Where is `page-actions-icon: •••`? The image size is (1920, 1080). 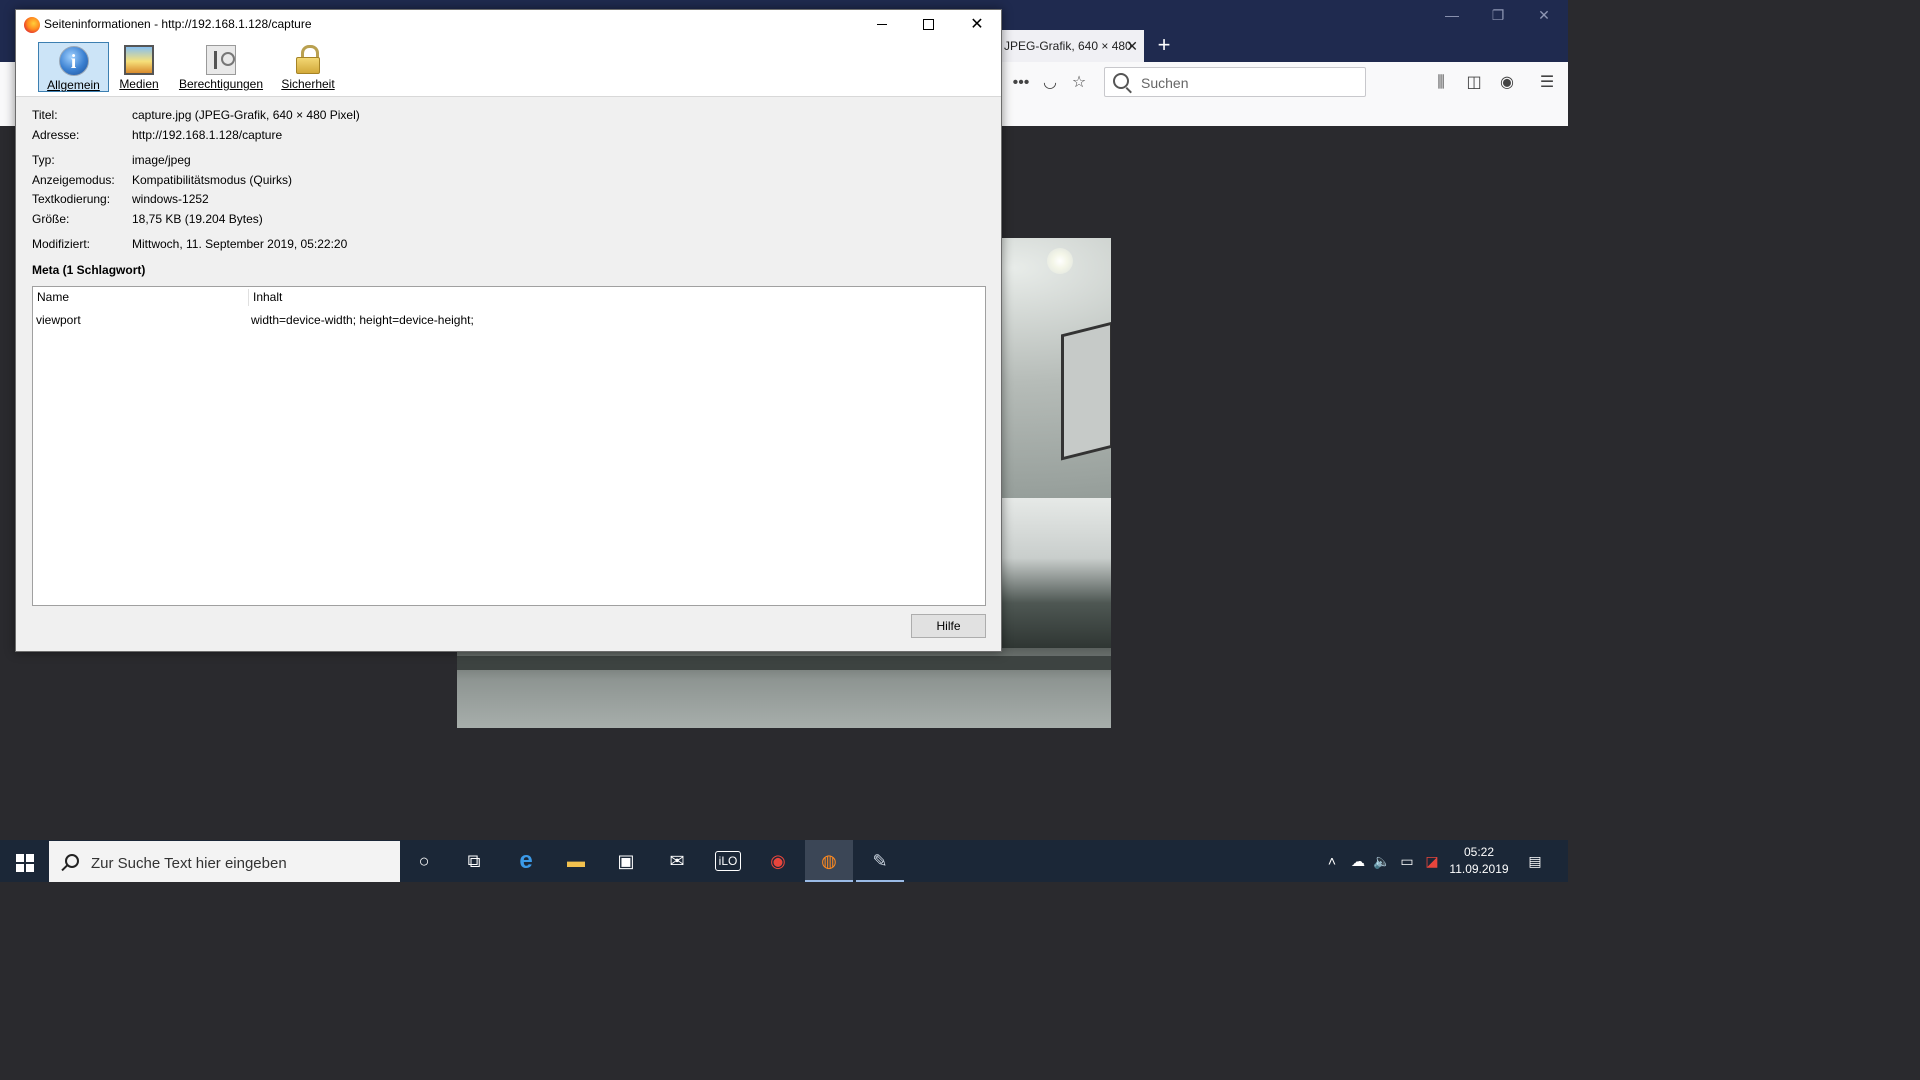
page-actions-icon: ••• is located at coordinates (1021, 83).